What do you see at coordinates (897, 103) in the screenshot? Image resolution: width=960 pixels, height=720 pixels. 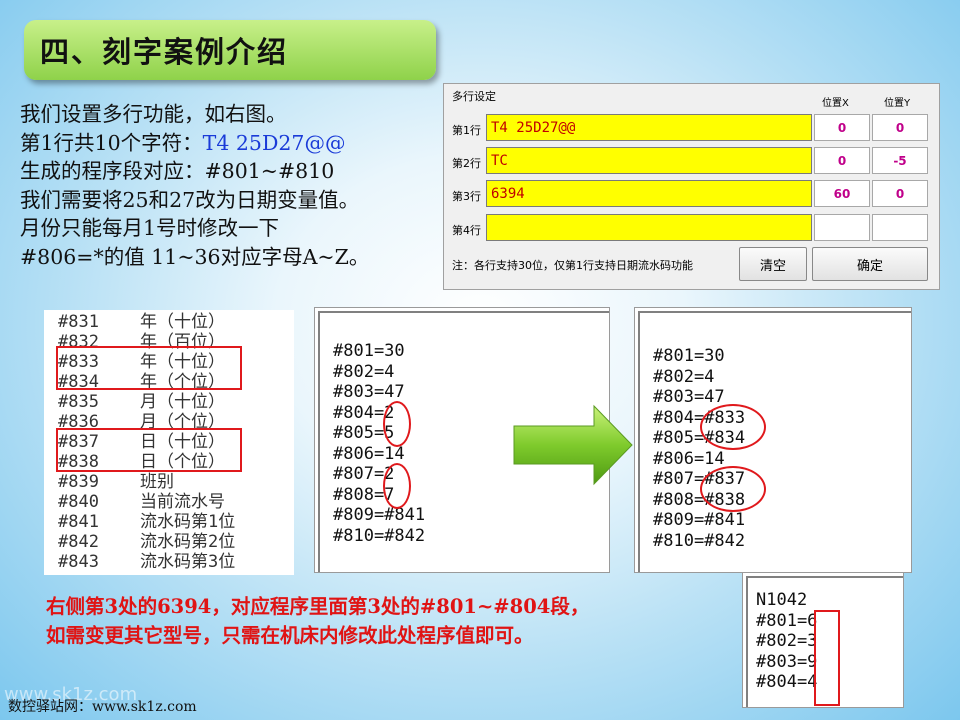 I see `col-y-header: 位置Y` at bounding box center [897, 103].